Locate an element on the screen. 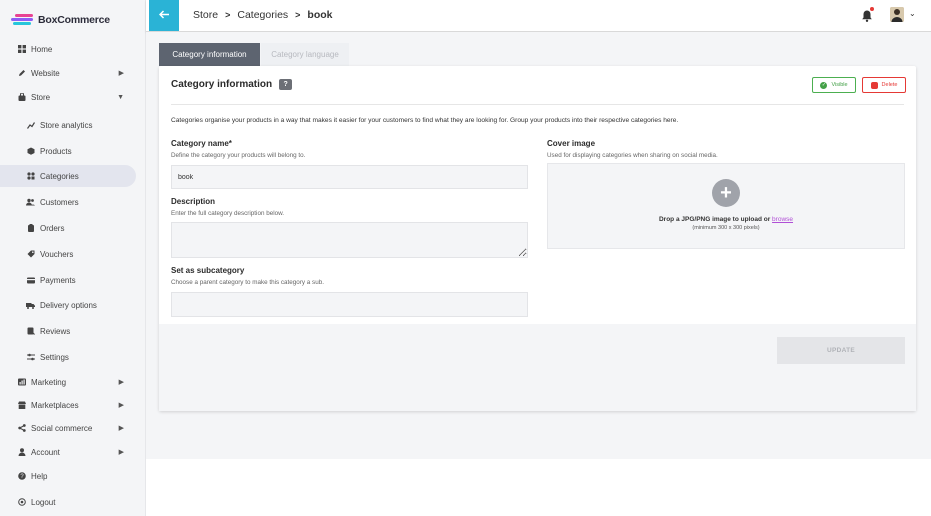 This screenshot has width=931, height=516. visible-label: Visible is located at coordinates (839, 85).